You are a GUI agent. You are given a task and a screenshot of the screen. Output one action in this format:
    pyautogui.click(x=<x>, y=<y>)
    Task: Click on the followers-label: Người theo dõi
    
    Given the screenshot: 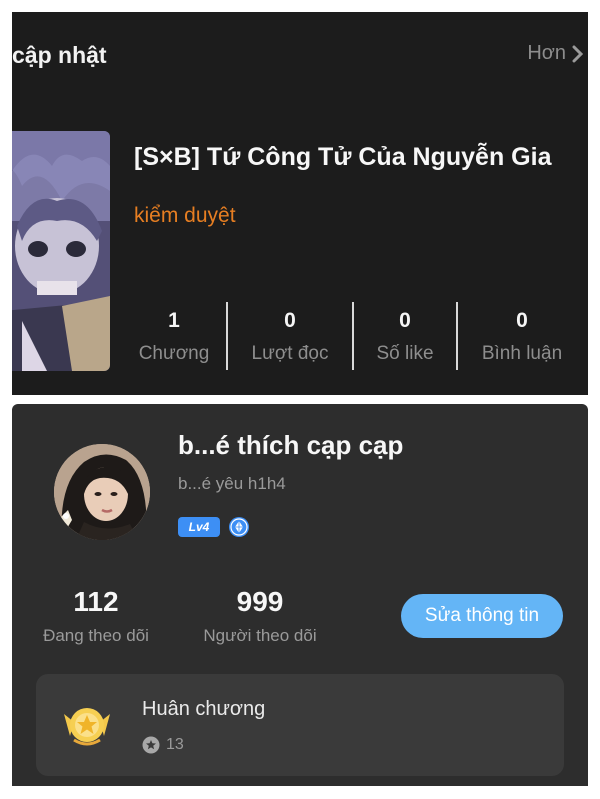 What is the action you would take?
    pyautogui.click(x=260, y=635)
    